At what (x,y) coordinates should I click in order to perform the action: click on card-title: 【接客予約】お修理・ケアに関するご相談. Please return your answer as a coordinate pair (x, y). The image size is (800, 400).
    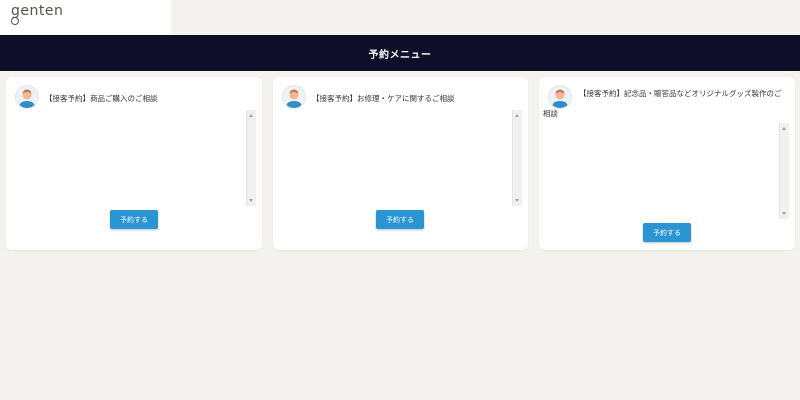
    Looking at the image, I should click on (383, 98).